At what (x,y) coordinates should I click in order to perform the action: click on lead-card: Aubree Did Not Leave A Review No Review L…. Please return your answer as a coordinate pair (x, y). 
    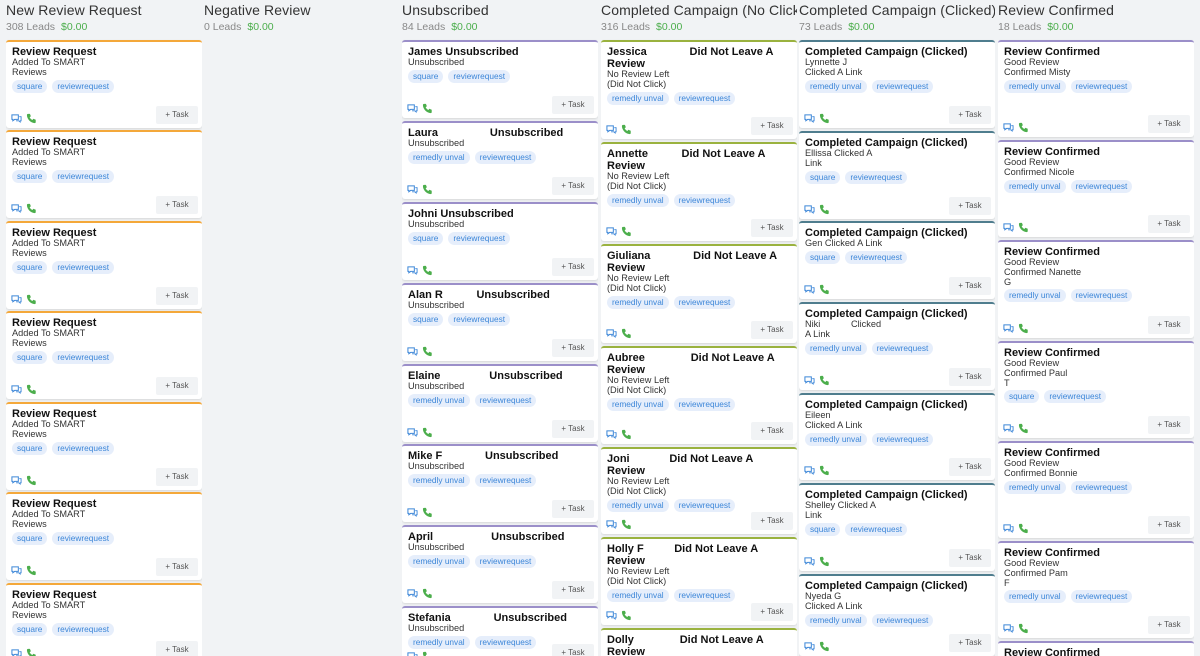
    Looking at the image, I should click on (699, 395).